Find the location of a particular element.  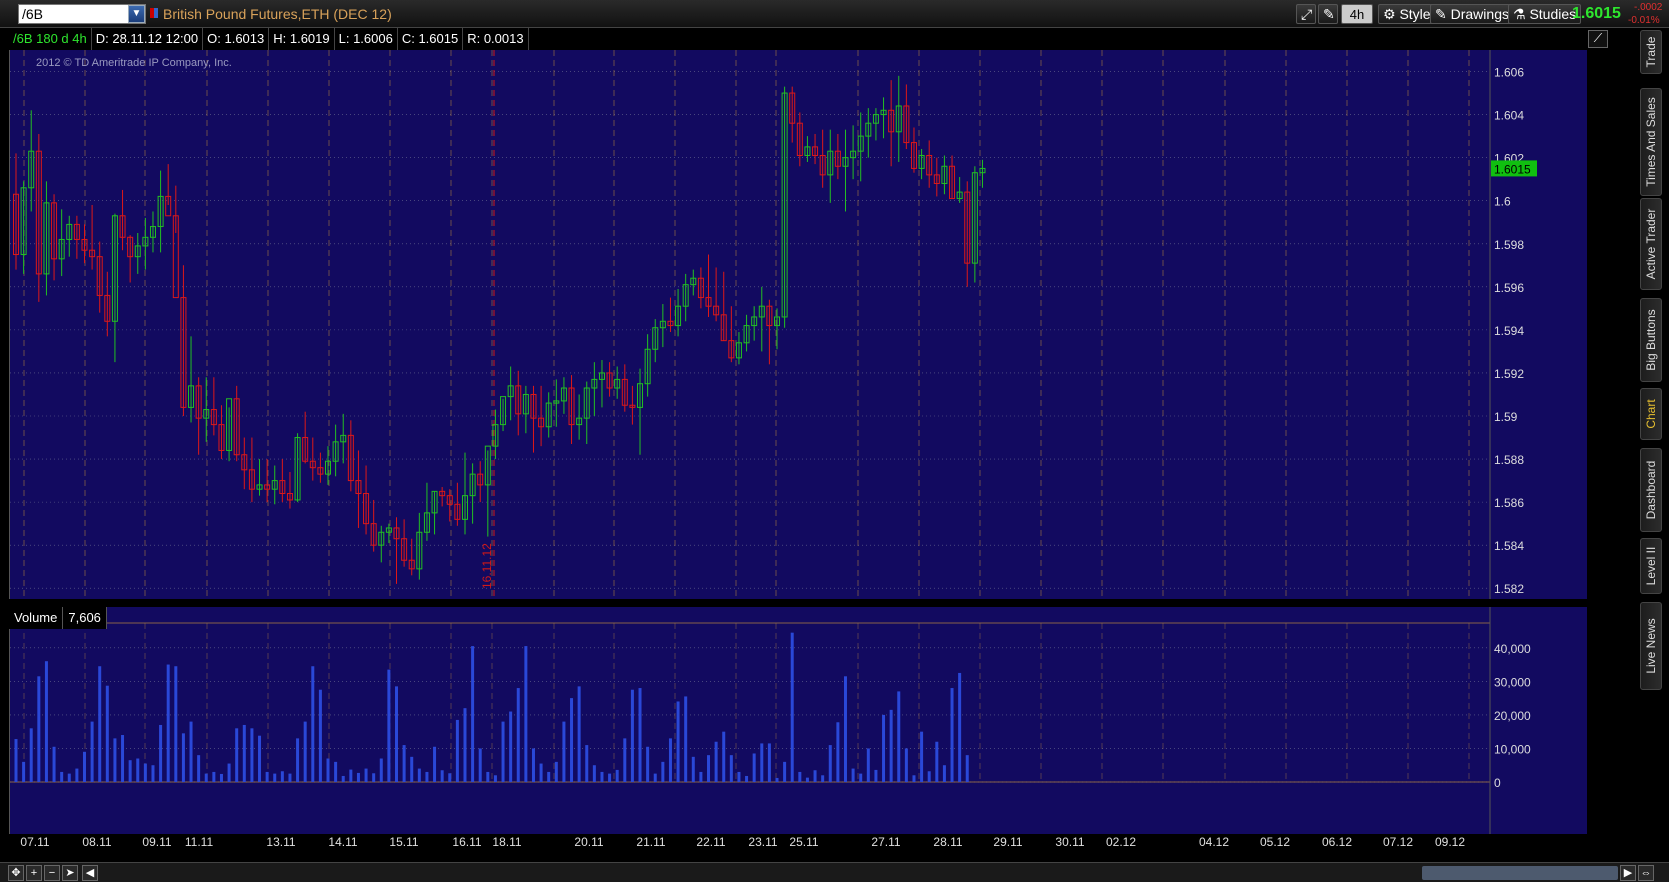

zoom-in-icon: + is located at coordinates (34, 873).